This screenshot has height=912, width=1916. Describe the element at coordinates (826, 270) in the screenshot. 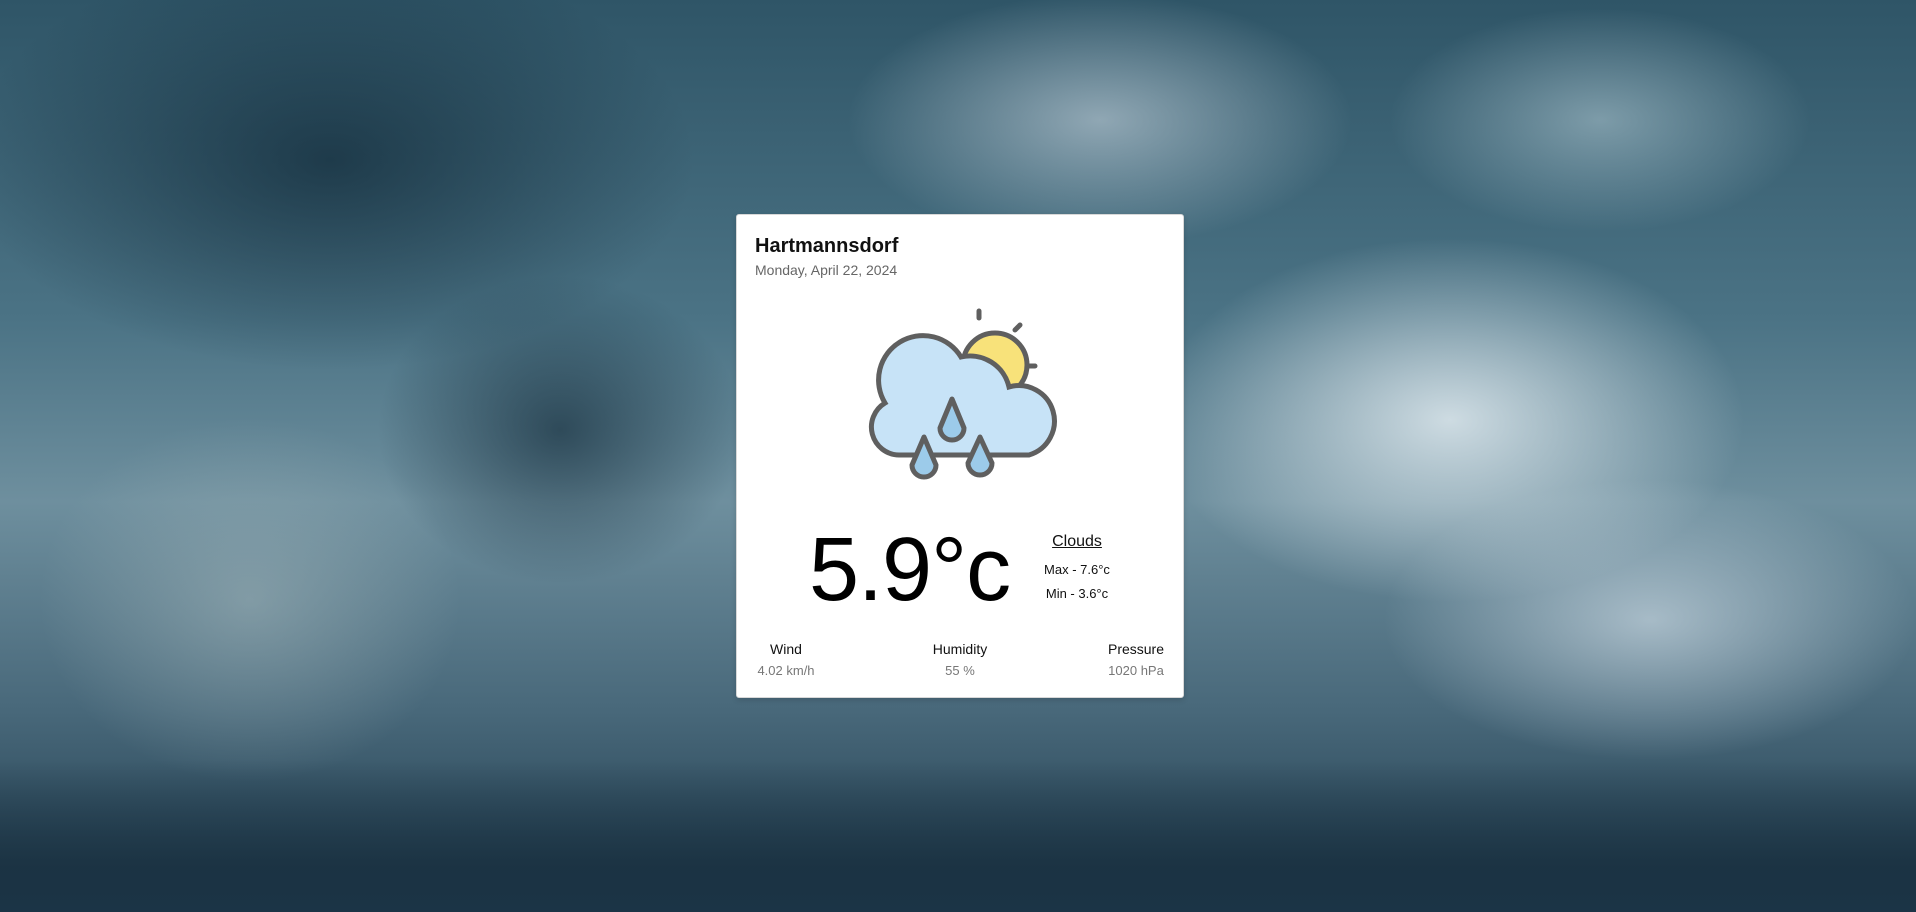

I see `current-date: Monday, April 22, 2024` at that location.